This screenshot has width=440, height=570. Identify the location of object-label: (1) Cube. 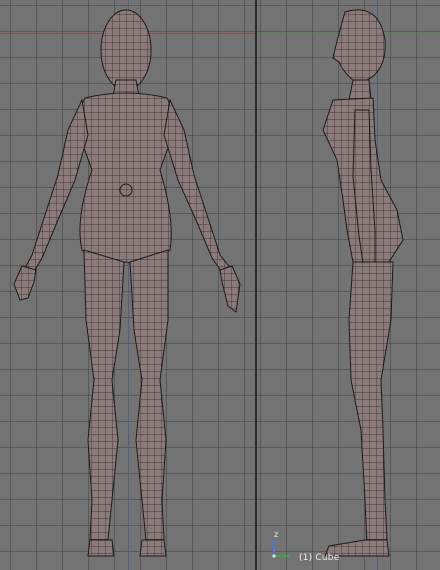
(319, 558).